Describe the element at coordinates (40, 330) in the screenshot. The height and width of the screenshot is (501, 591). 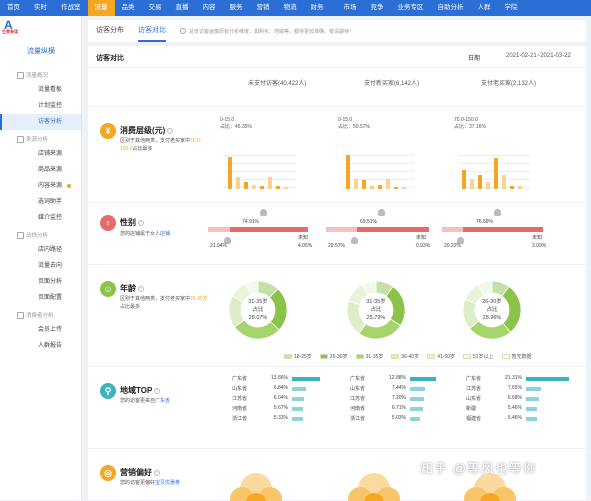
I see `sidebar-item: 会员上传` at that location.